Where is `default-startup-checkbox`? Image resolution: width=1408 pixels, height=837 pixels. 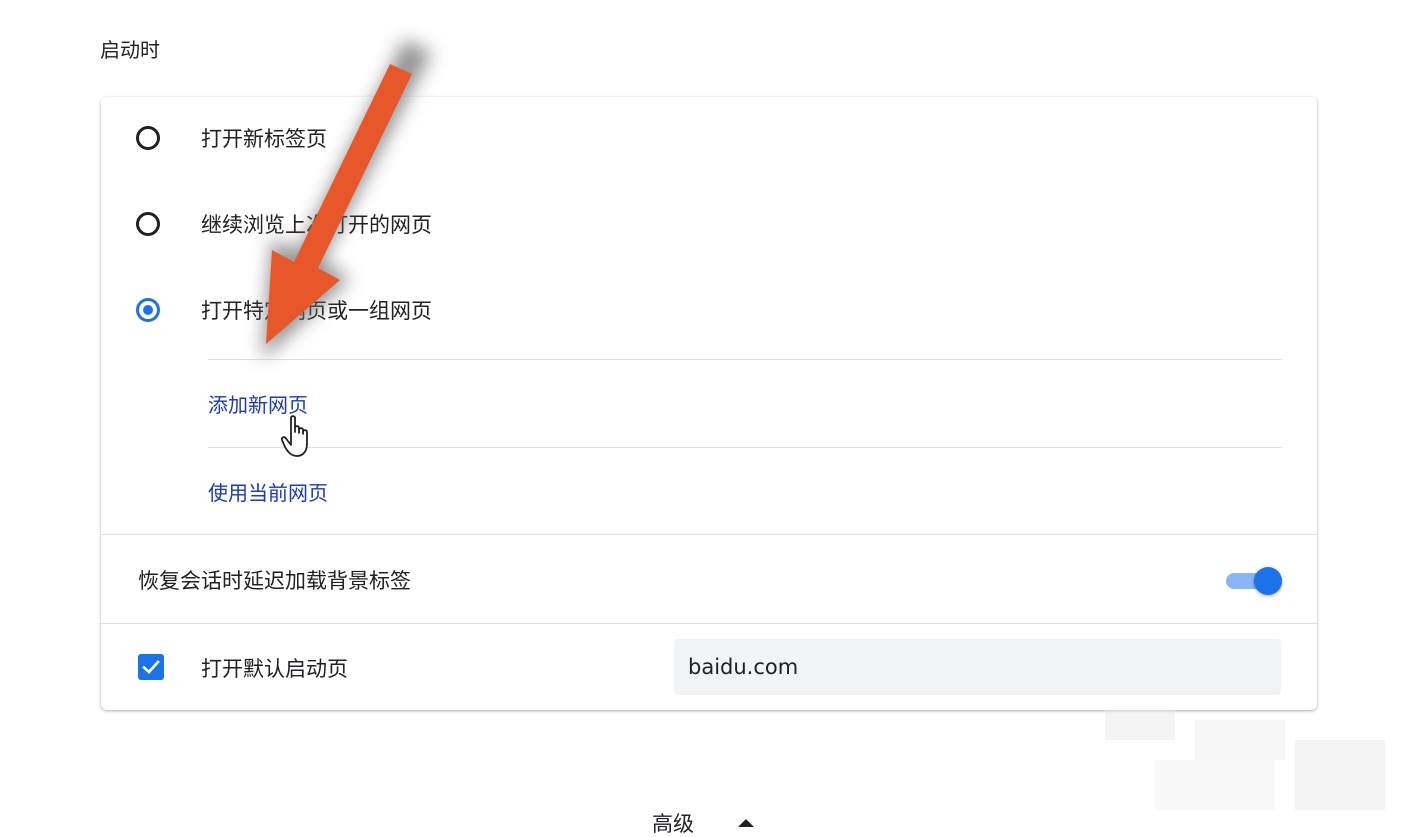
default-startup-checkbox is located at coordinates (151, 667).